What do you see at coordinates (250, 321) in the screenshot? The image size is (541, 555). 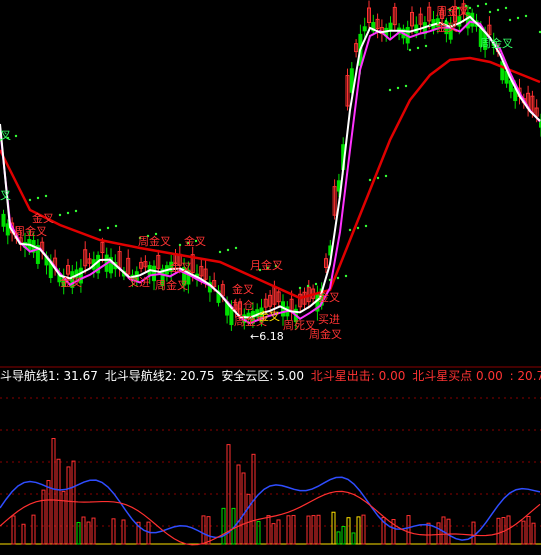 I see `annotation-15: 周金叉` at bounding box center [250, 321].